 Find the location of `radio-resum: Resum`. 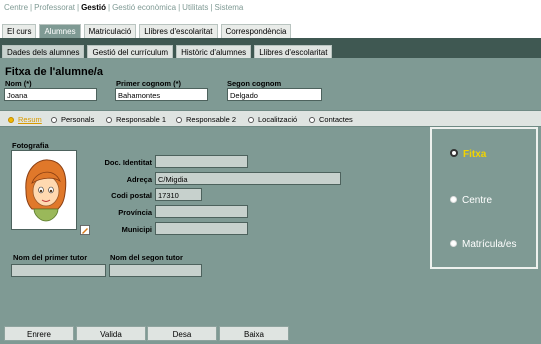

radio-resum: Resum is located at coordinates (25, 119).